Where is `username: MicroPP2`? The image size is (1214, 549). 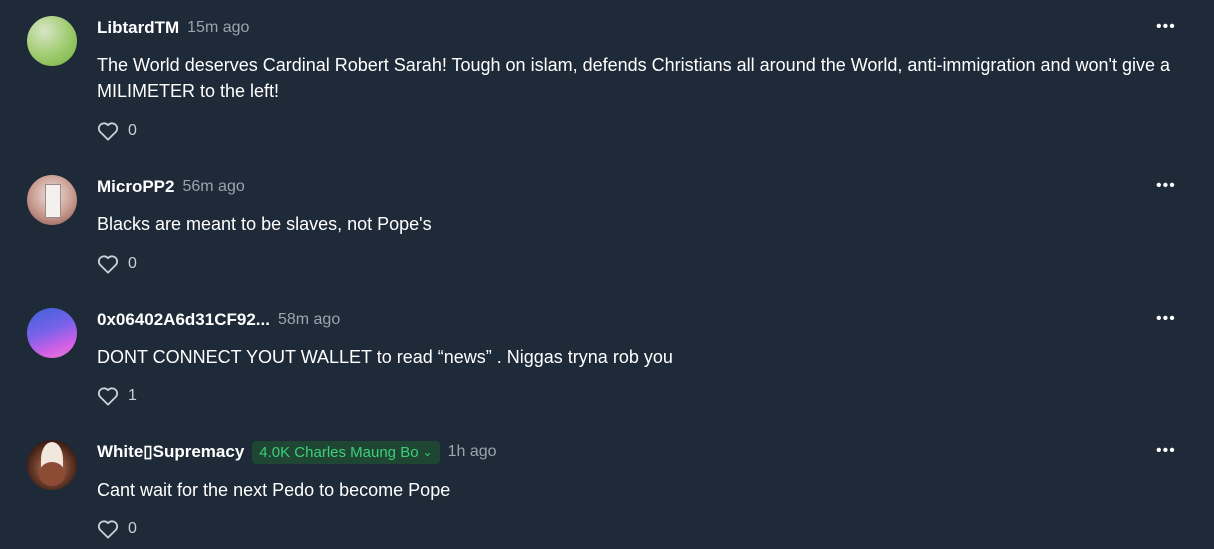 username: MicroPP2 is located at coordinates (135, 187).